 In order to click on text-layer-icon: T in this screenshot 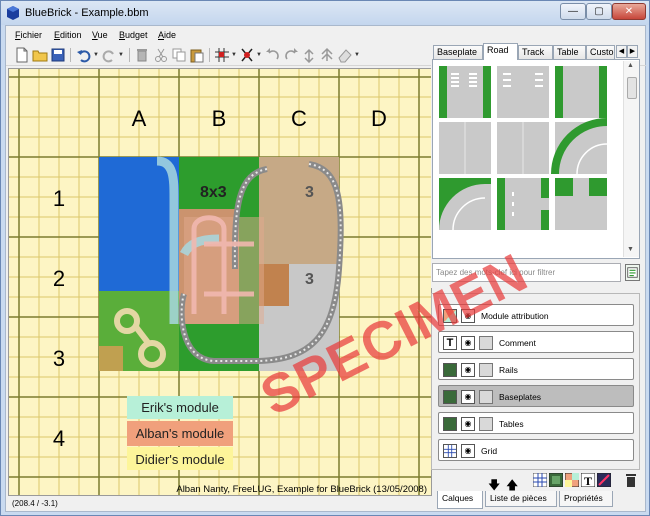, I will do `click(450, 343)`.